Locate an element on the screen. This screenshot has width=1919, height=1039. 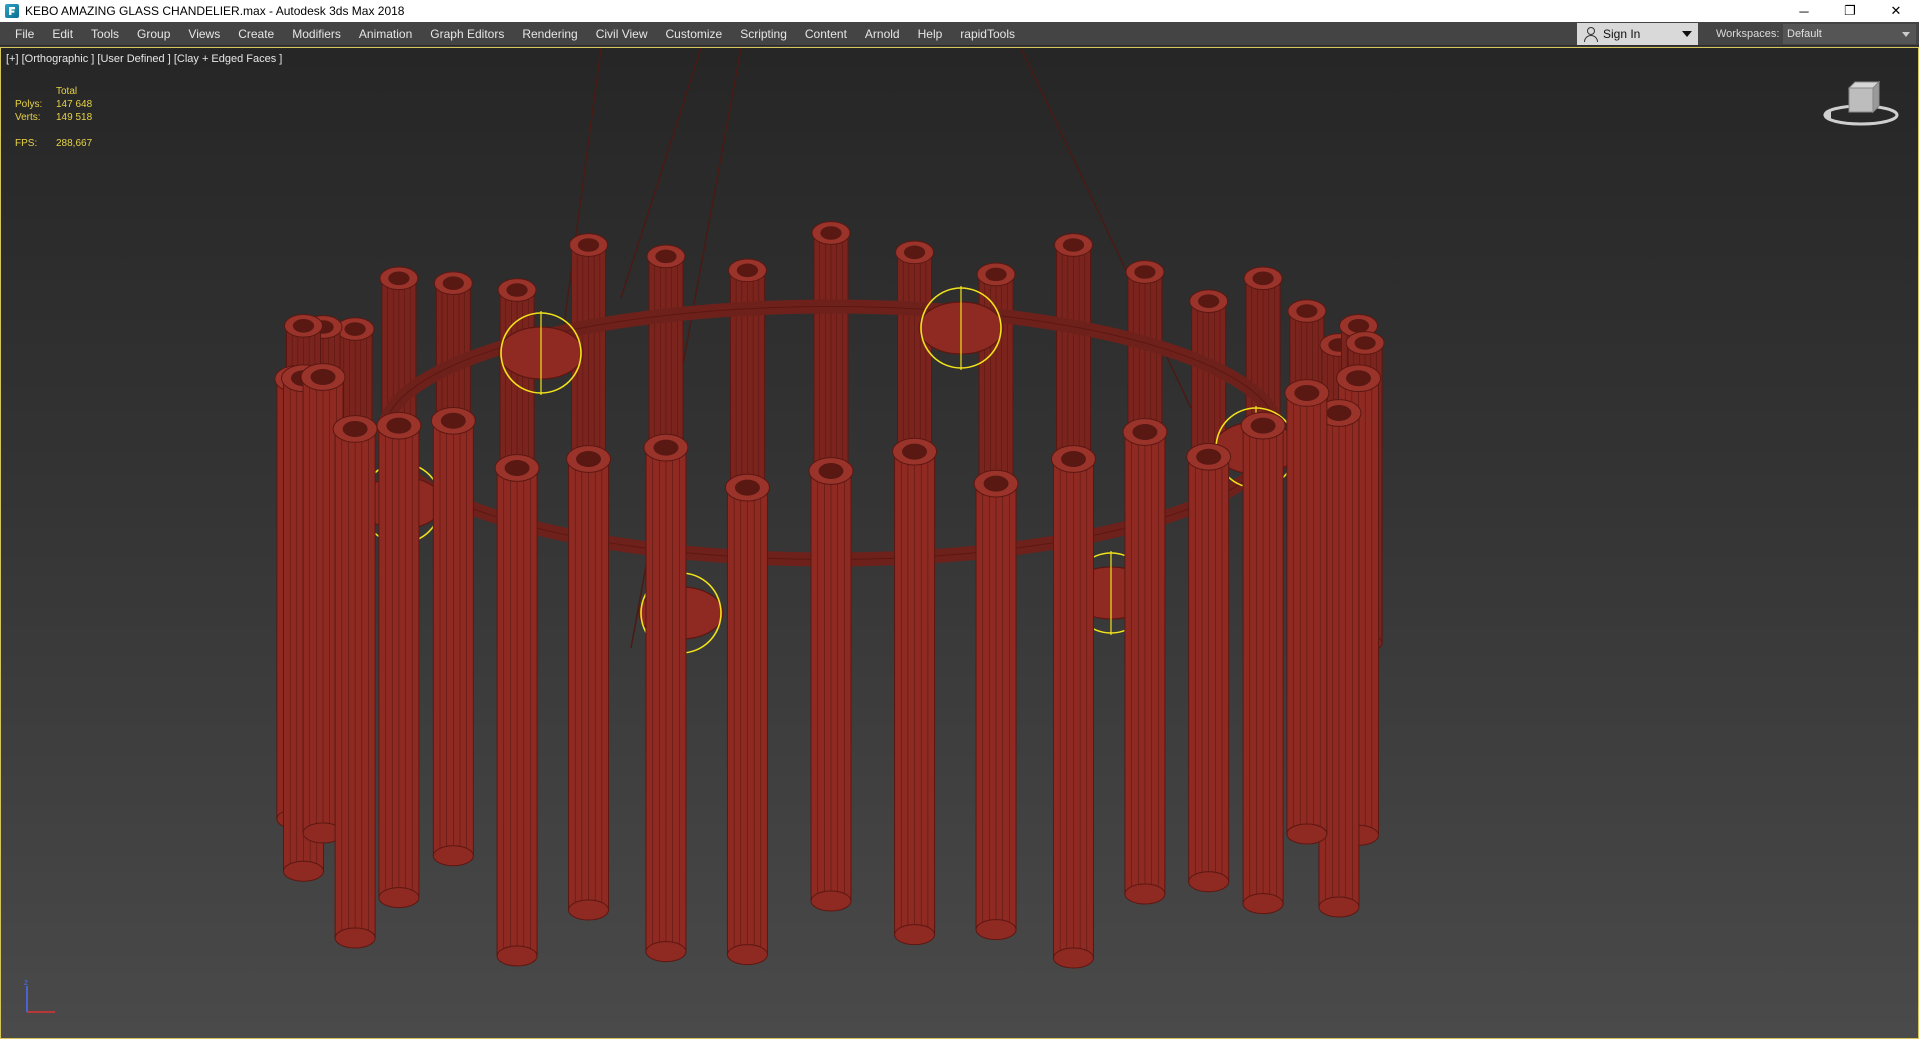
menu-item-scripting: Scripting is located at coordinates (763, 34).